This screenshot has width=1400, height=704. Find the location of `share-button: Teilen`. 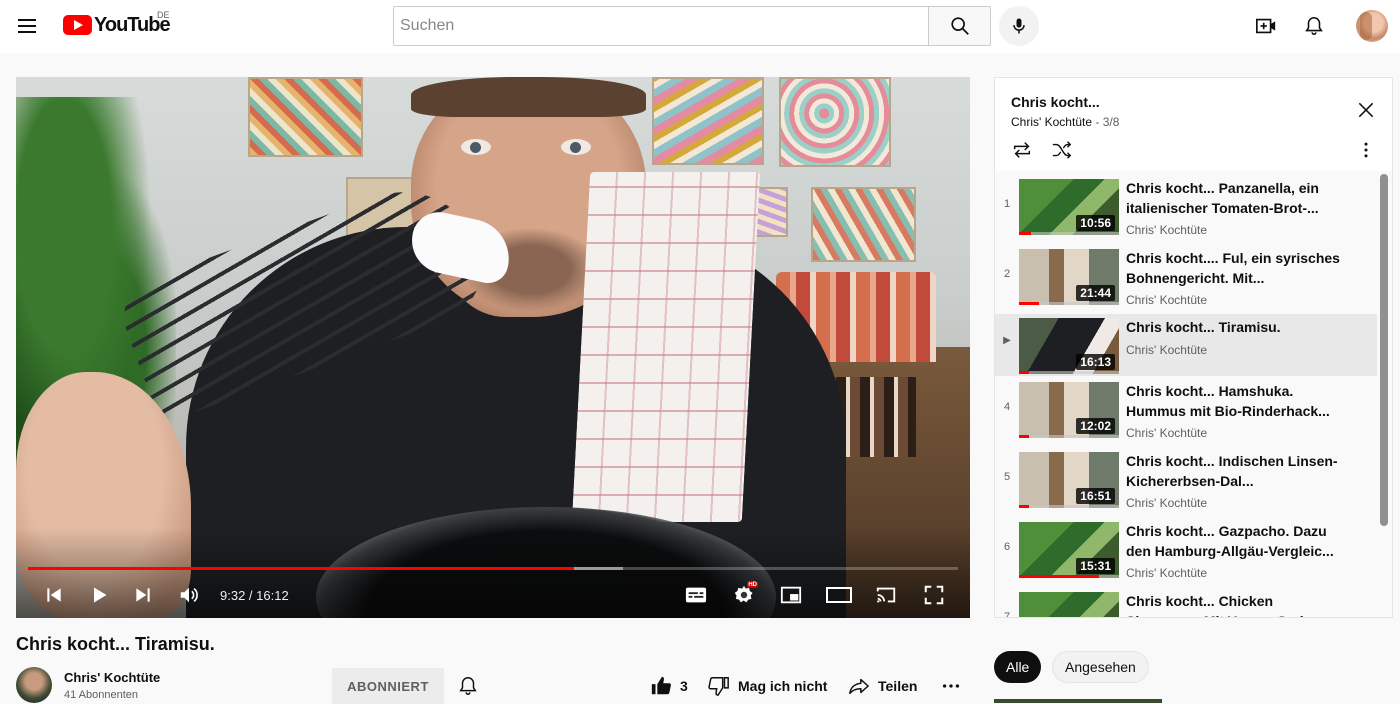

share-button: Teilen is located at coordinates (882, 686).